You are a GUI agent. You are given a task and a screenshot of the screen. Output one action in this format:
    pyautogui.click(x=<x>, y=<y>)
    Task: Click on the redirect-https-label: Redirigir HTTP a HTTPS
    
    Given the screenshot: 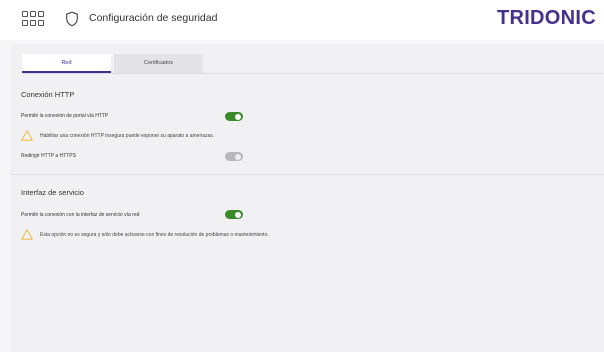 What is the action you would take?
    pyautogui.click(x=48, y=156)
    